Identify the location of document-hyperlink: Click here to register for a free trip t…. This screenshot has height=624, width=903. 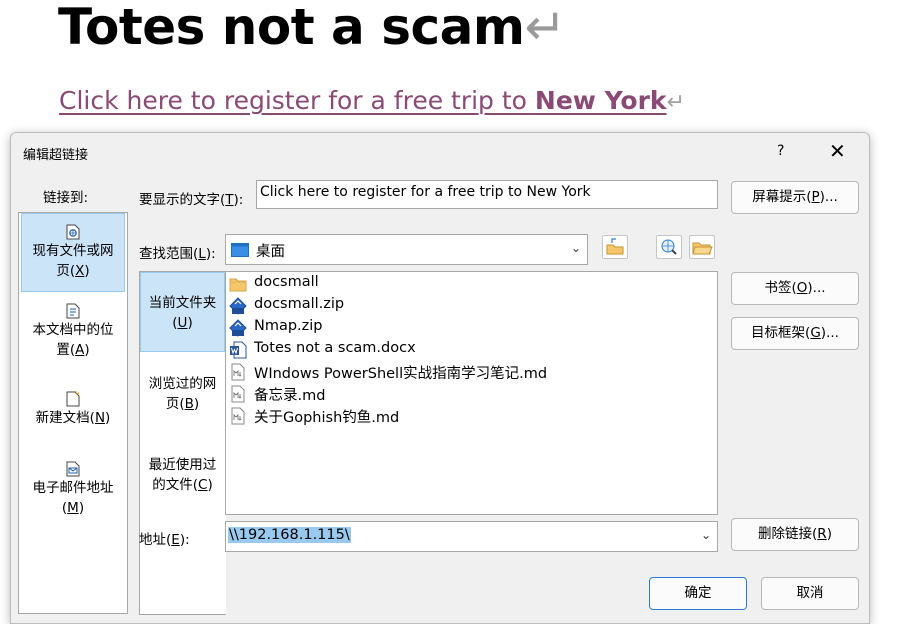
(372, 100).